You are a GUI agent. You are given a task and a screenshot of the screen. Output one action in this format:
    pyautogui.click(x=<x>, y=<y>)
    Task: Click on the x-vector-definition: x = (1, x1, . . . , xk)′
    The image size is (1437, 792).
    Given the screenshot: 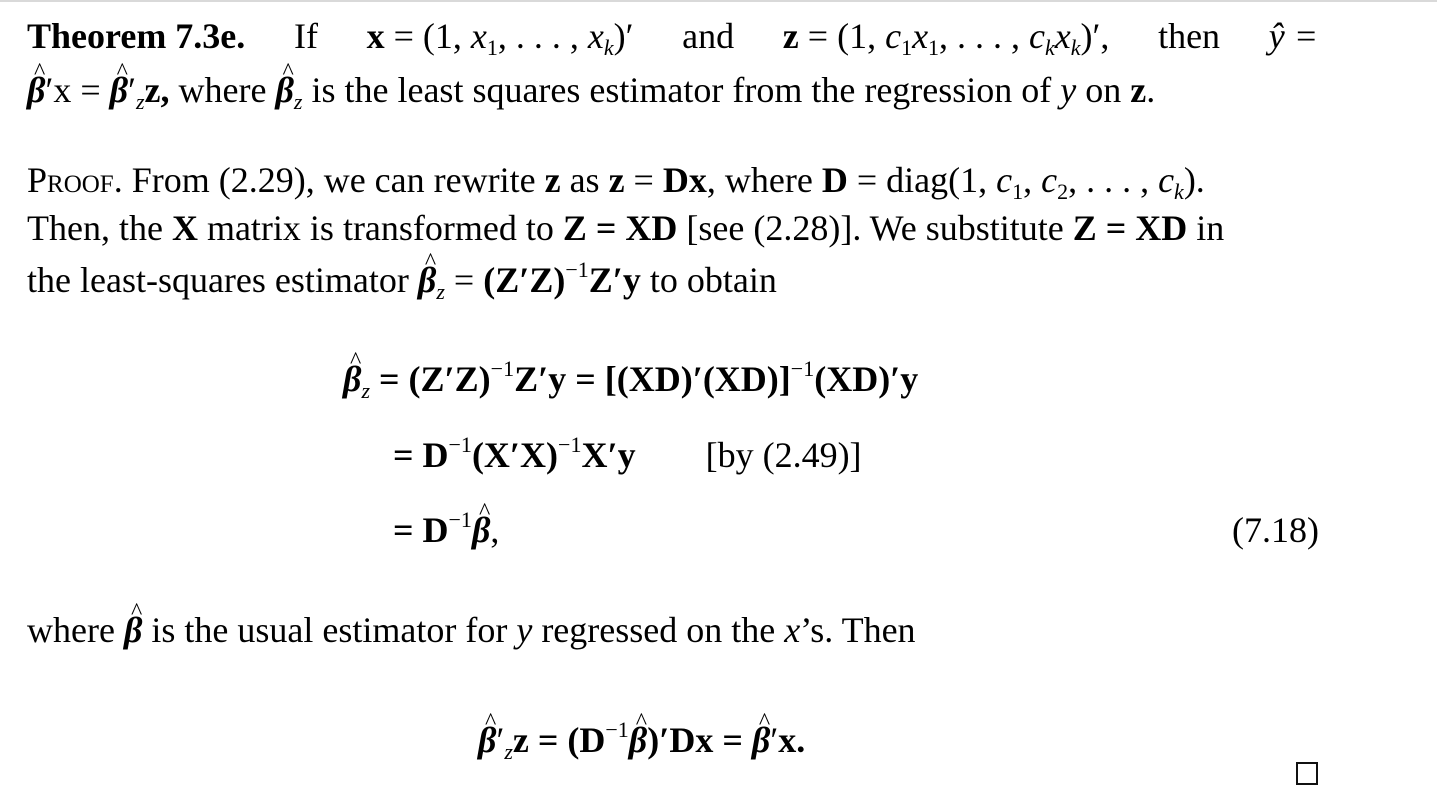 What is the action you would take?
    pyautogui.click(x=500, y=38)
    